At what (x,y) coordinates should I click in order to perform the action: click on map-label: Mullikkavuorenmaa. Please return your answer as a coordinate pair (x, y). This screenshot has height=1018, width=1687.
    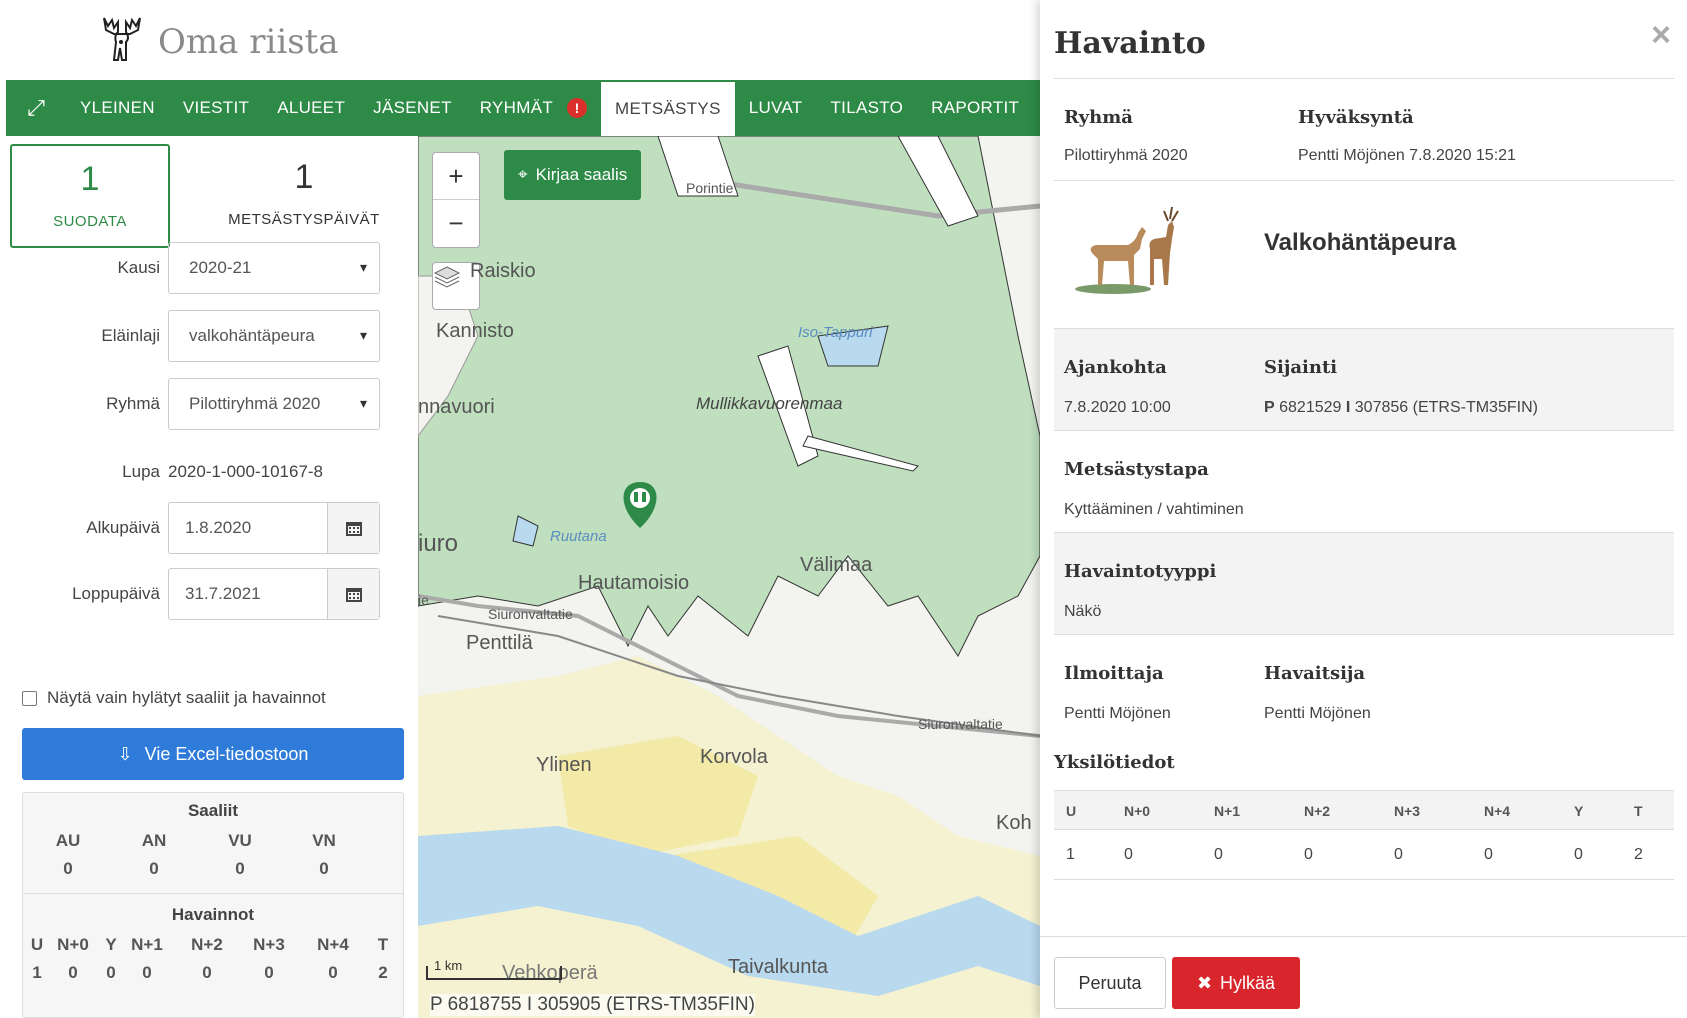
    Looking at the image, I should click on (769, 403).